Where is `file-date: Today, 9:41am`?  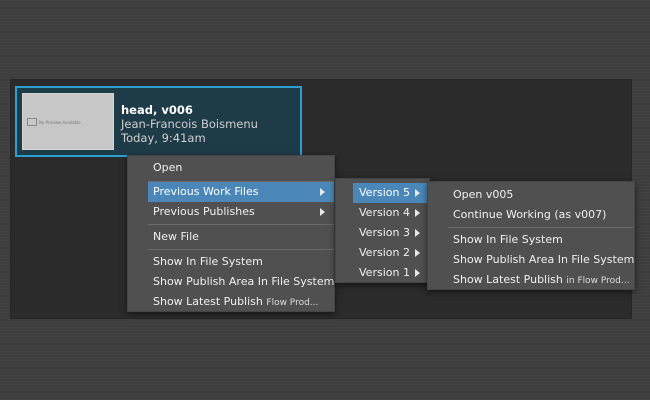 file-date: Today, 9:41am is located at coordinates (163, 138).